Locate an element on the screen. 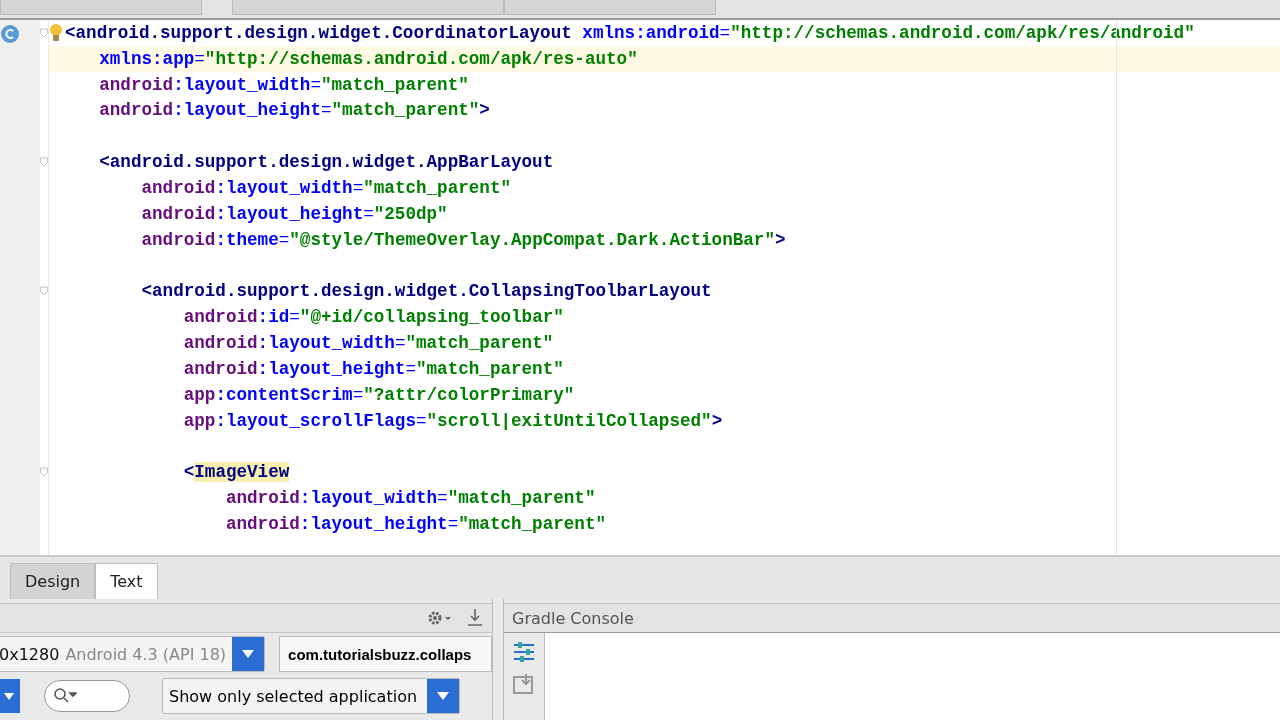  view-tab: Design is located at coordinates (53, 581).